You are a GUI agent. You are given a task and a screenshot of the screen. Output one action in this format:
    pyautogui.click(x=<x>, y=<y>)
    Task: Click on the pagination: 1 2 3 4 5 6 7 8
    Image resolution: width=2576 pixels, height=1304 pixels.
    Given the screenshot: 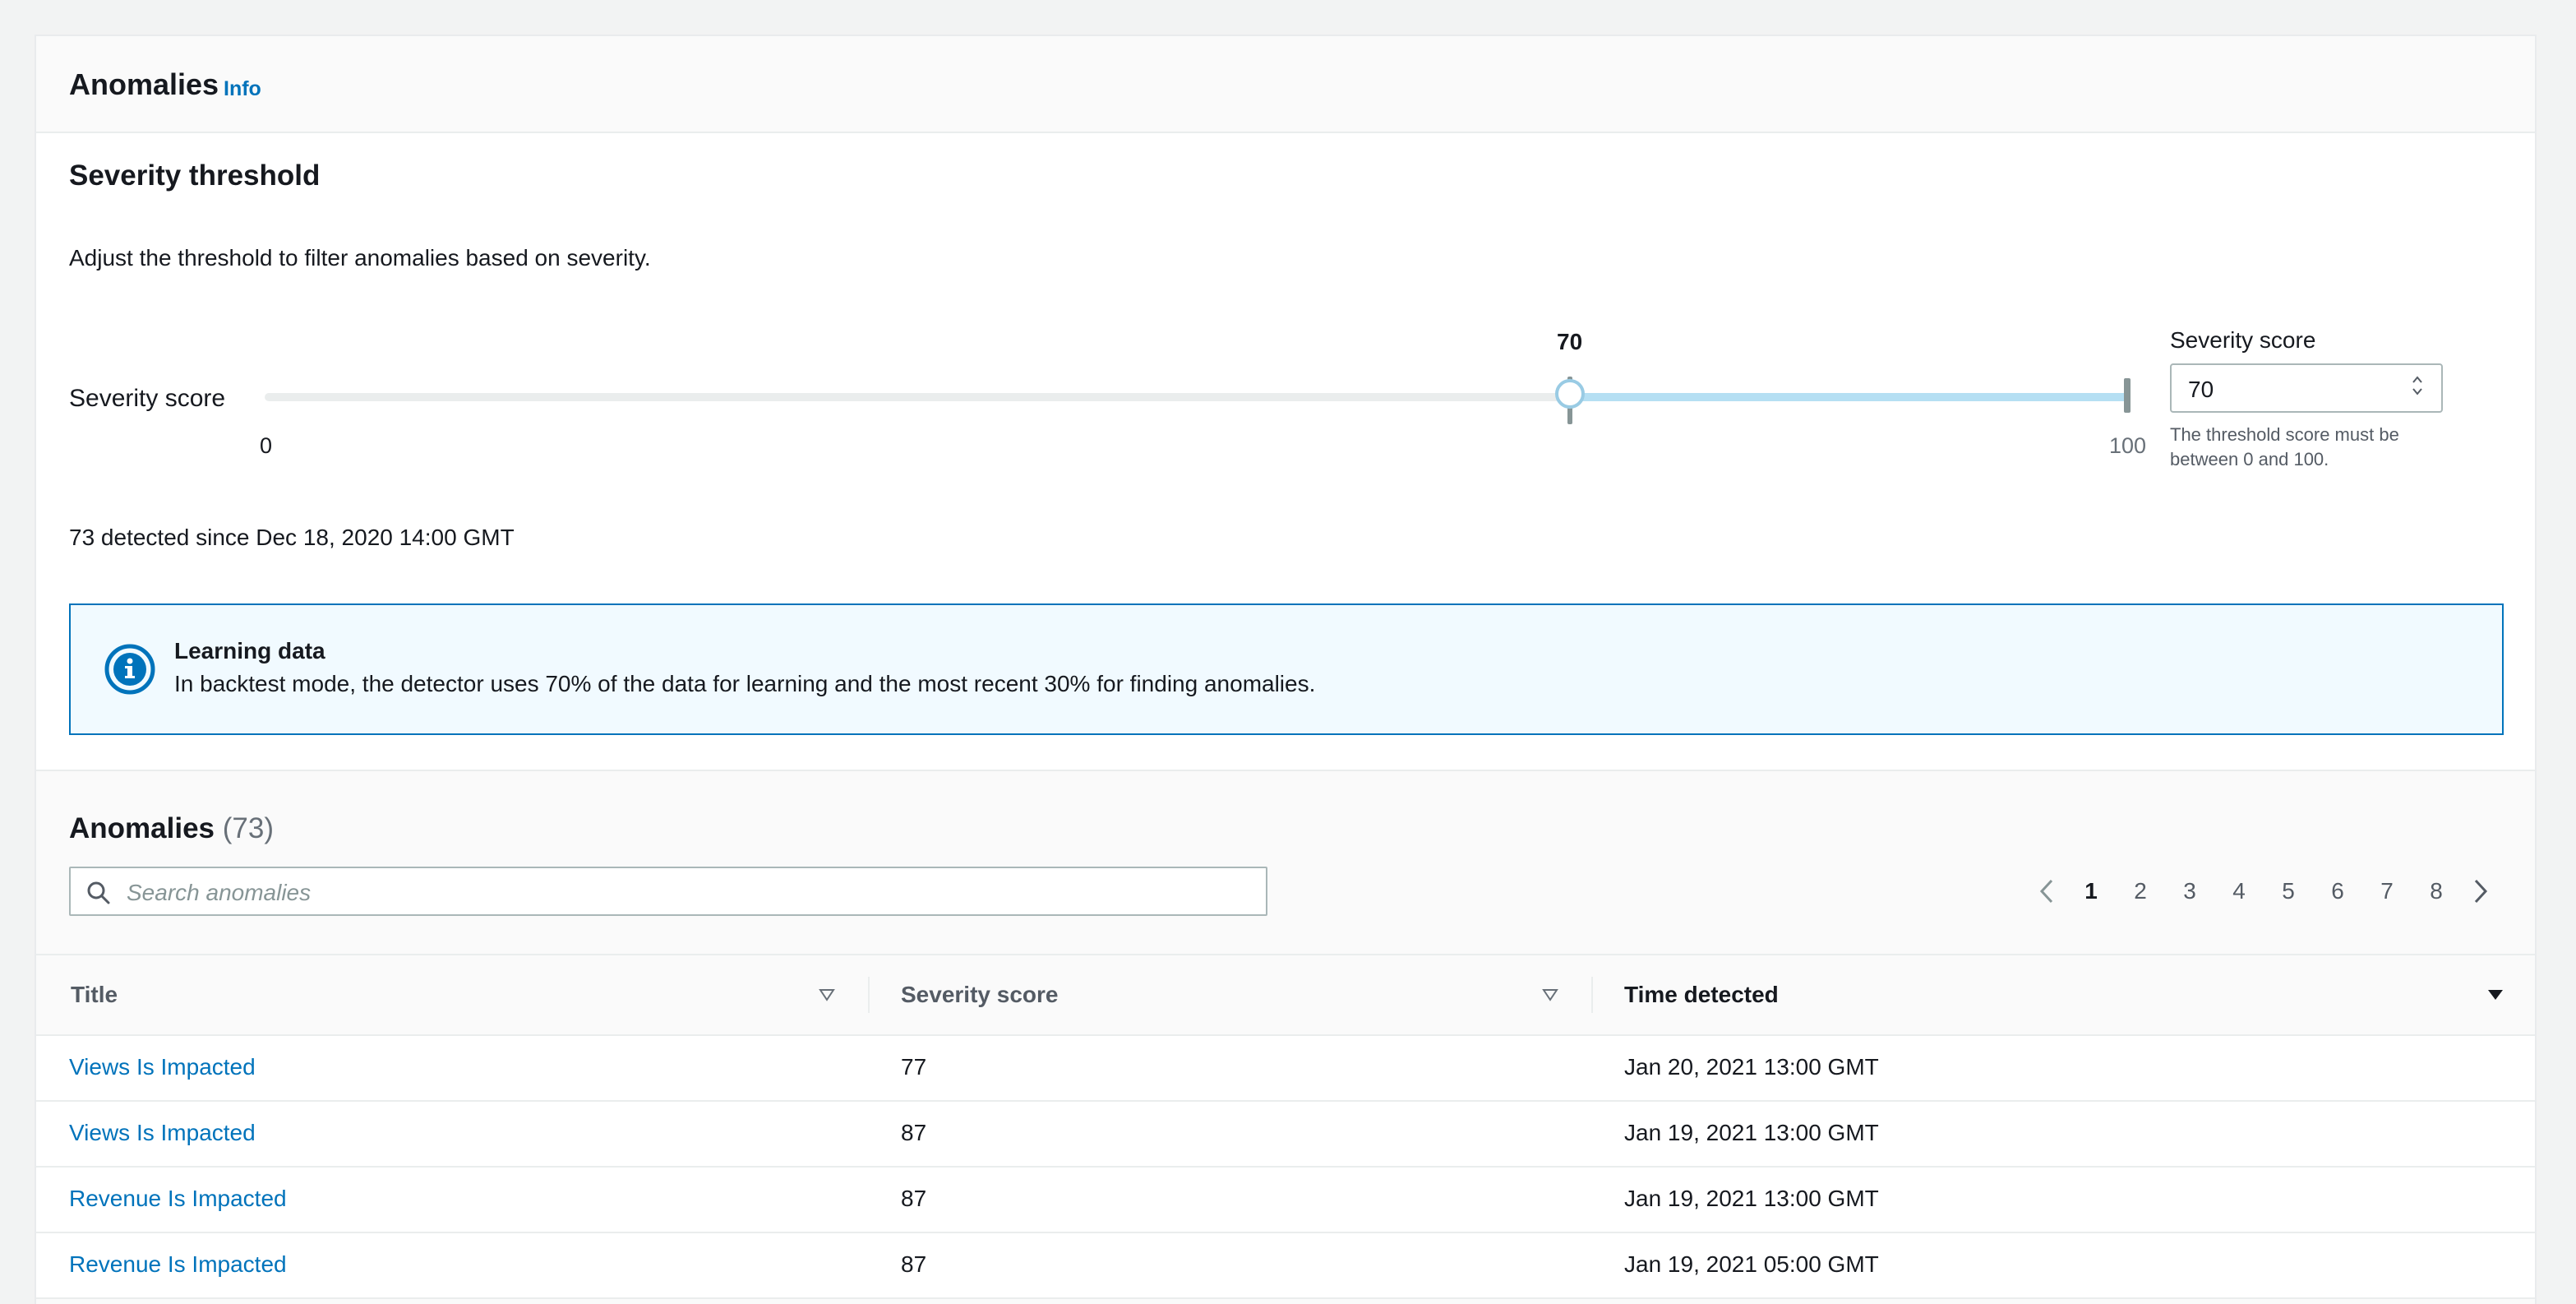 What is the action you would take?
    pyautogui.click(x=2263, y=891)
    